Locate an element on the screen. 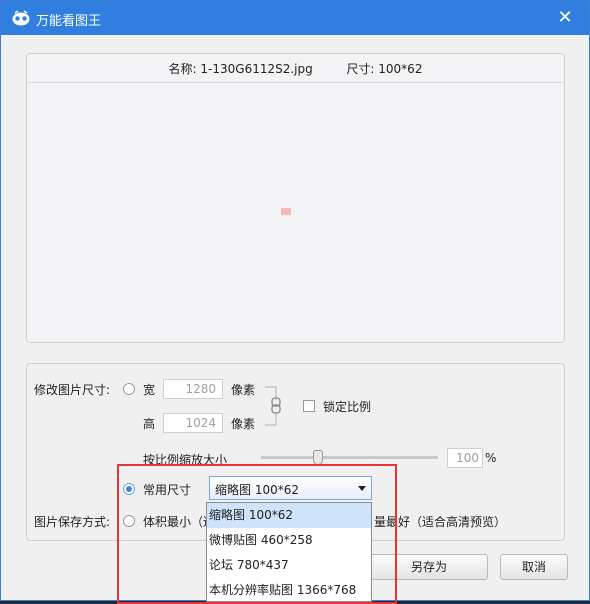 The image size is (590, 604). app-logo-icon is located at coordinates (21, 18).